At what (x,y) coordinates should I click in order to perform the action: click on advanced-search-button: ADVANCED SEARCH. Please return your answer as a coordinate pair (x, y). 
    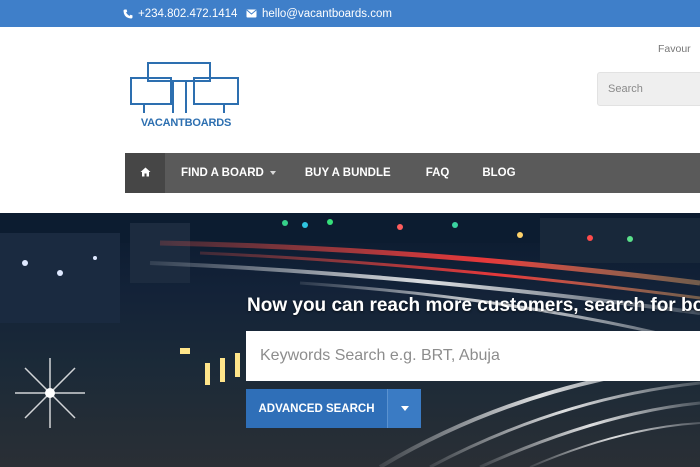
    Looking at the image, I should click on (316, 408).